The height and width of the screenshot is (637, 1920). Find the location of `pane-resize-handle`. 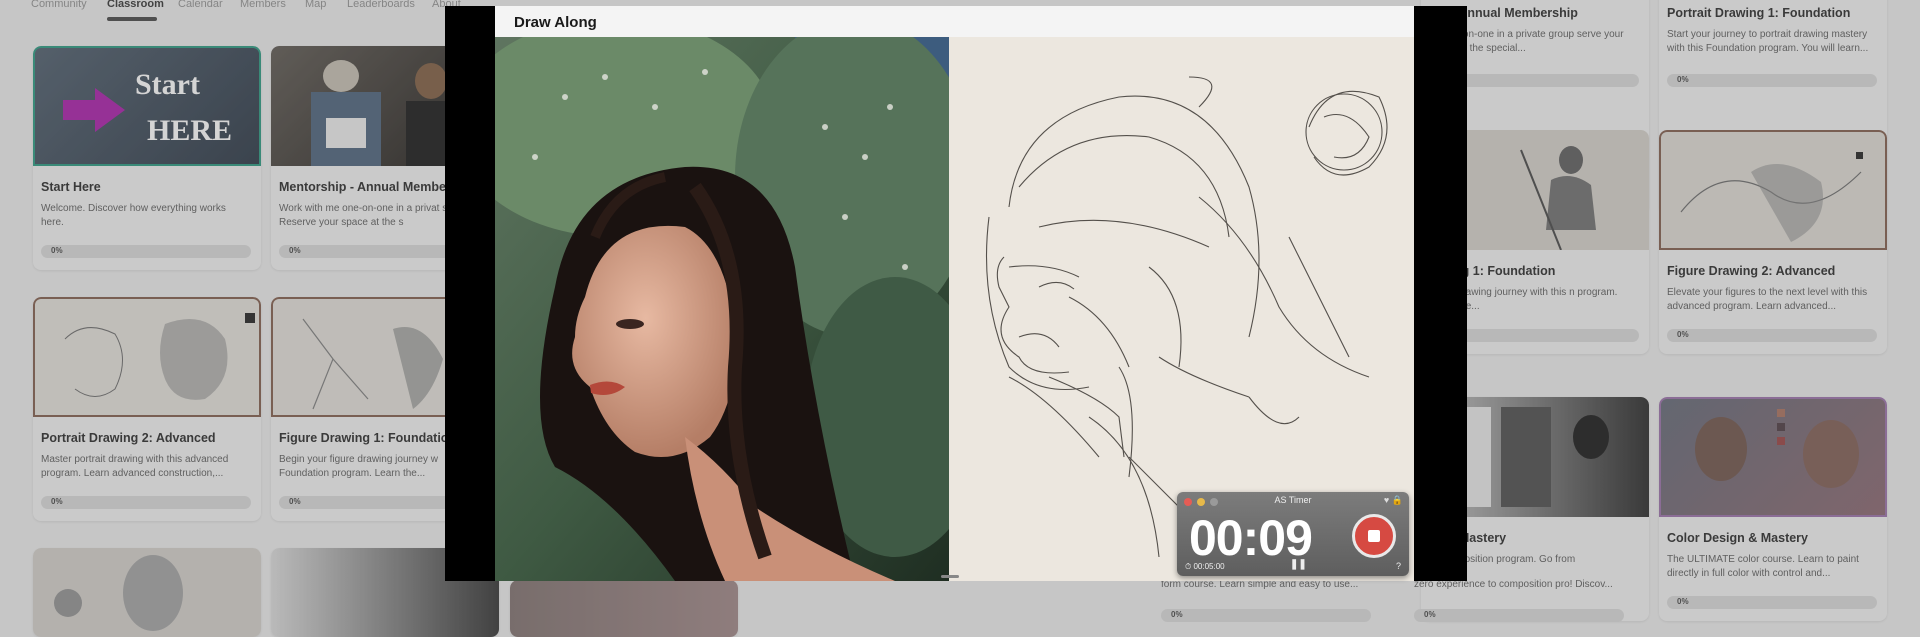

pane-resize-handle is located at coordinates (950, 576).